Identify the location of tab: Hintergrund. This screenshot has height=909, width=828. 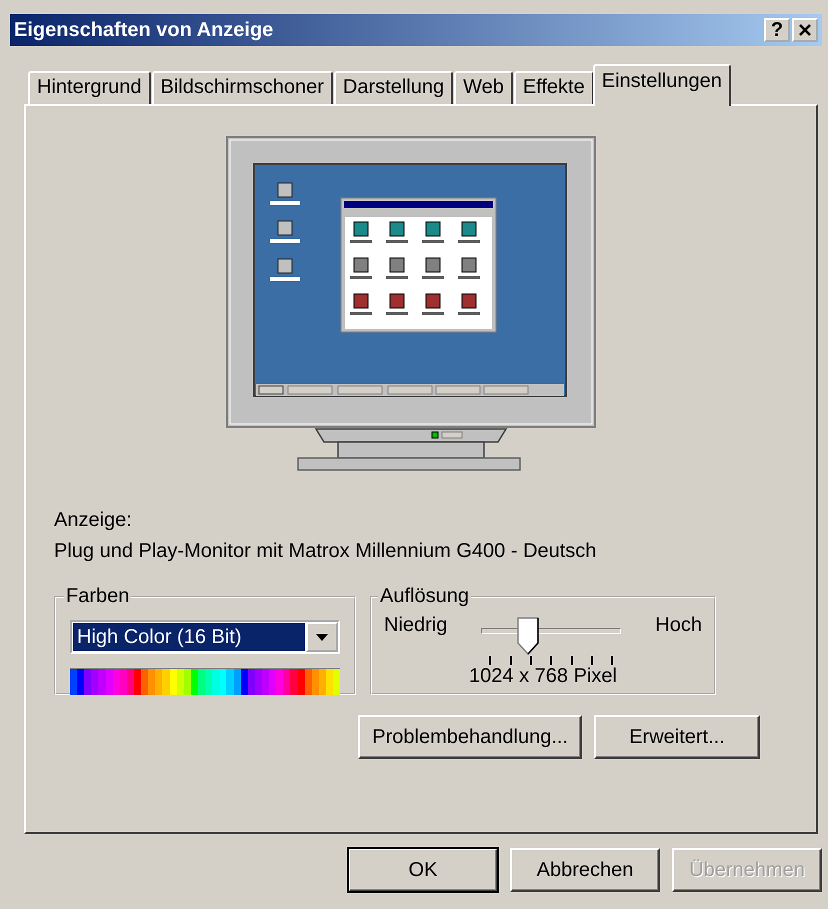
(89, 88).